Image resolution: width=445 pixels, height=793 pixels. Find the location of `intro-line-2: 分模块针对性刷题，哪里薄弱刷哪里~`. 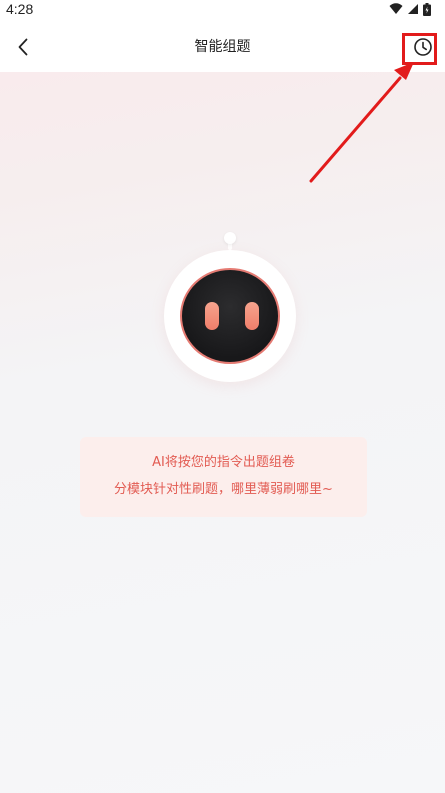

intro-line-2: 分模块针对性刷题，哪里薄弱刷哪里~ is located at coordinates (223, 489).